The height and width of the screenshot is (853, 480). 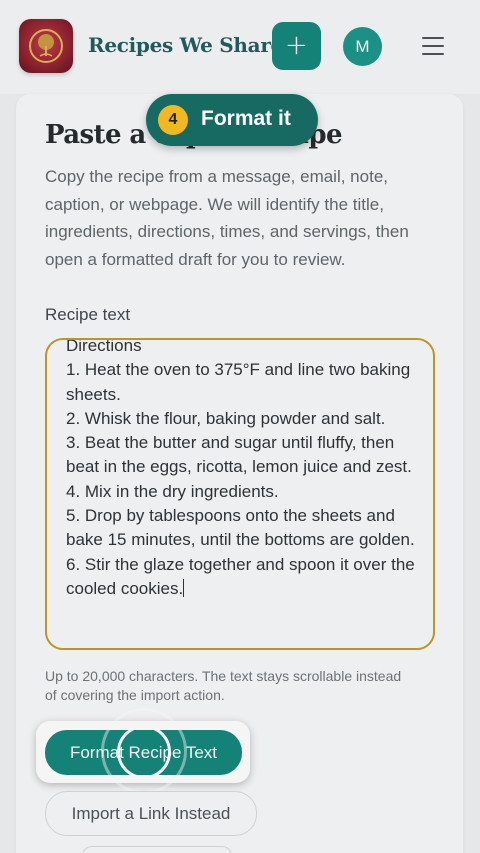 What do you see at coordinates (246, 118) in the screenshot?
I see `step-label: Format it` at bounding box center [246, 118].